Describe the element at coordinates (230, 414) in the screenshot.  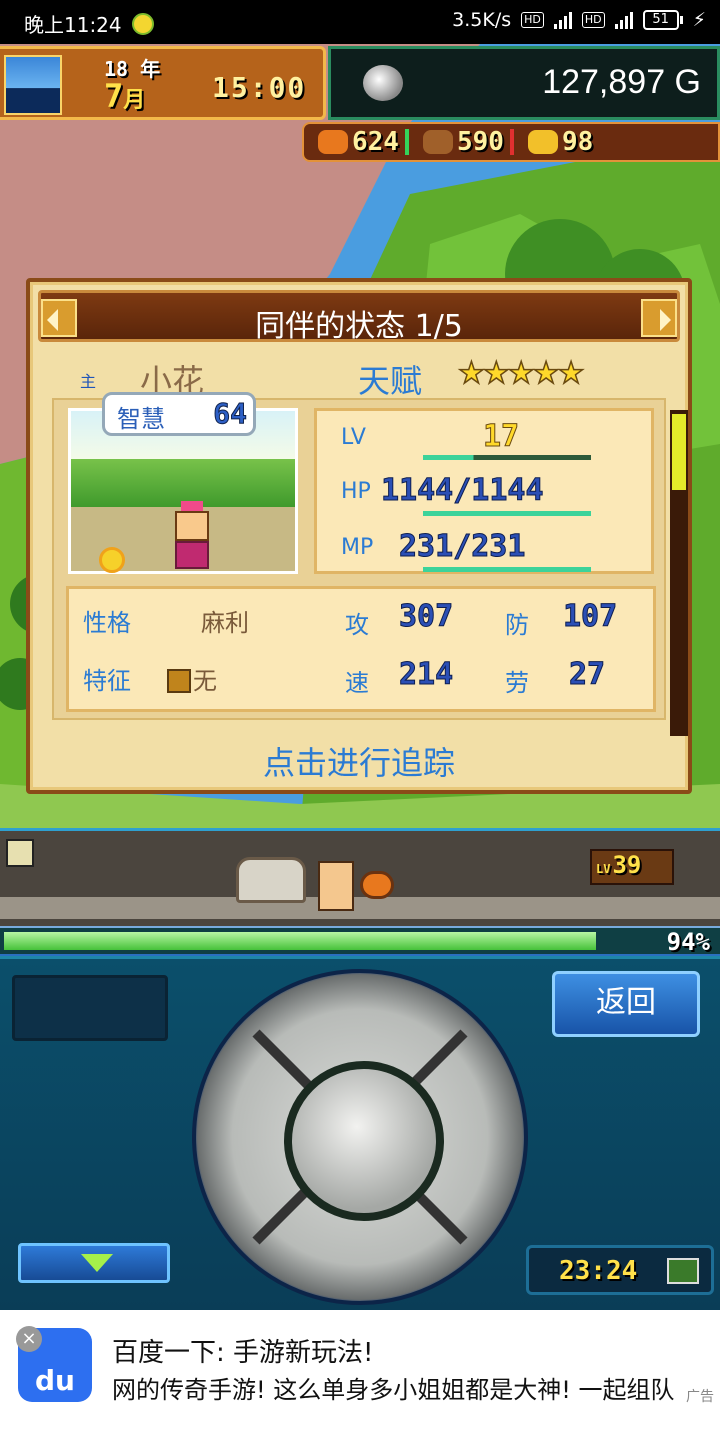
I see `wisdom-value: 64` at that location.